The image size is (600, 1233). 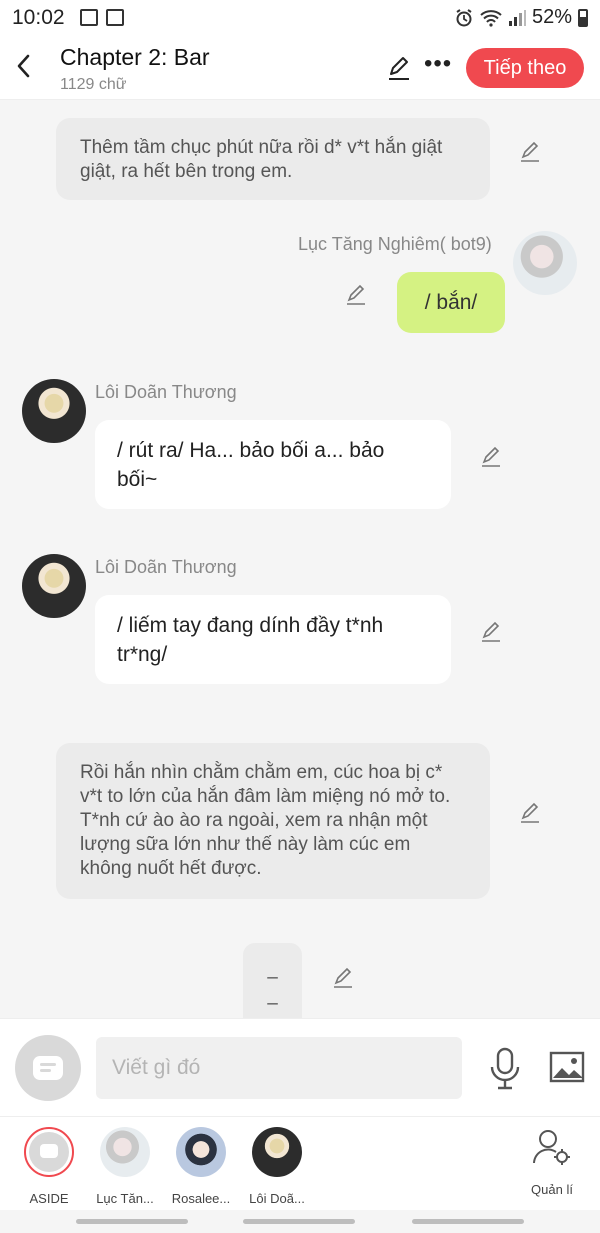 What do you see at coordinates (399, 68) in the screenshot?
I see `edit-pen-icon` at bounding box center [399, 68].